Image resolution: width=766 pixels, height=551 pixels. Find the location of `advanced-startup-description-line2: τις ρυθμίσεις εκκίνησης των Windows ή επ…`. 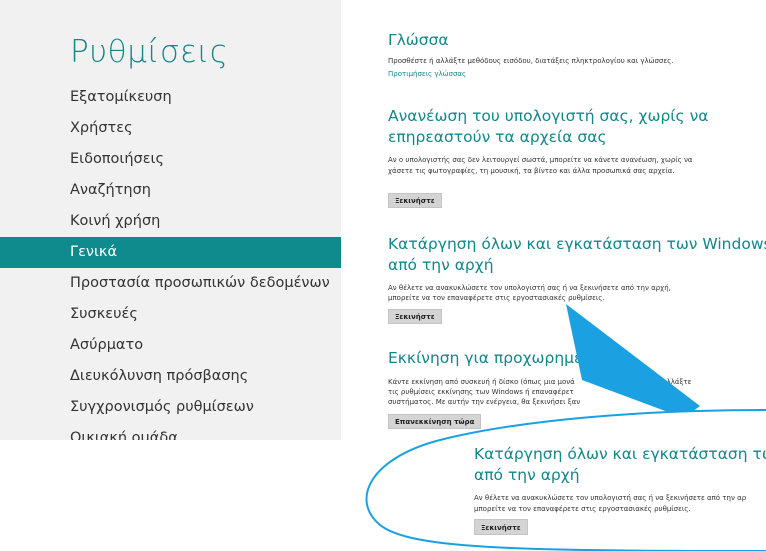

advanced-startup-description-line2: τις ρυθμίσεις εκκίνησης των Windows ή επ… is located at coordinates (481, 392).